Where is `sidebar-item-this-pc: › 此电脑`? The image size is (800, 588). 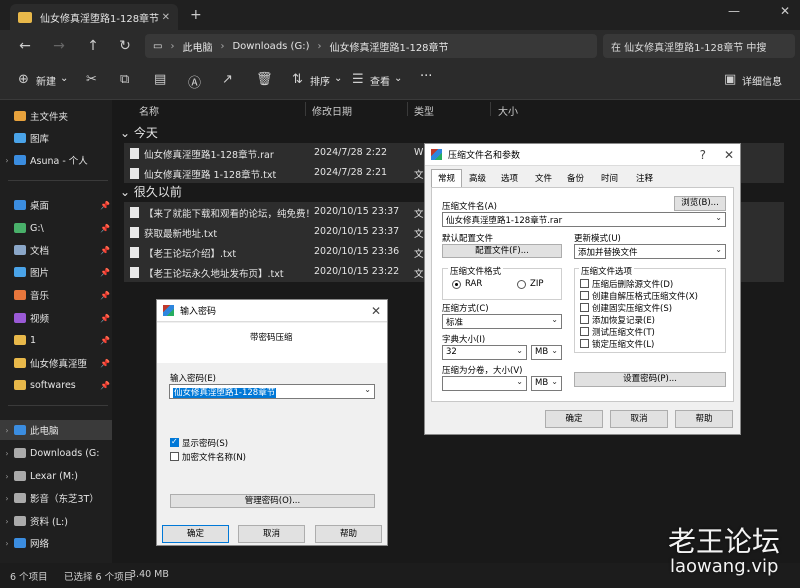
sidebar-item-this-pc: › 此电脑 is located at coordinates (56, 430).